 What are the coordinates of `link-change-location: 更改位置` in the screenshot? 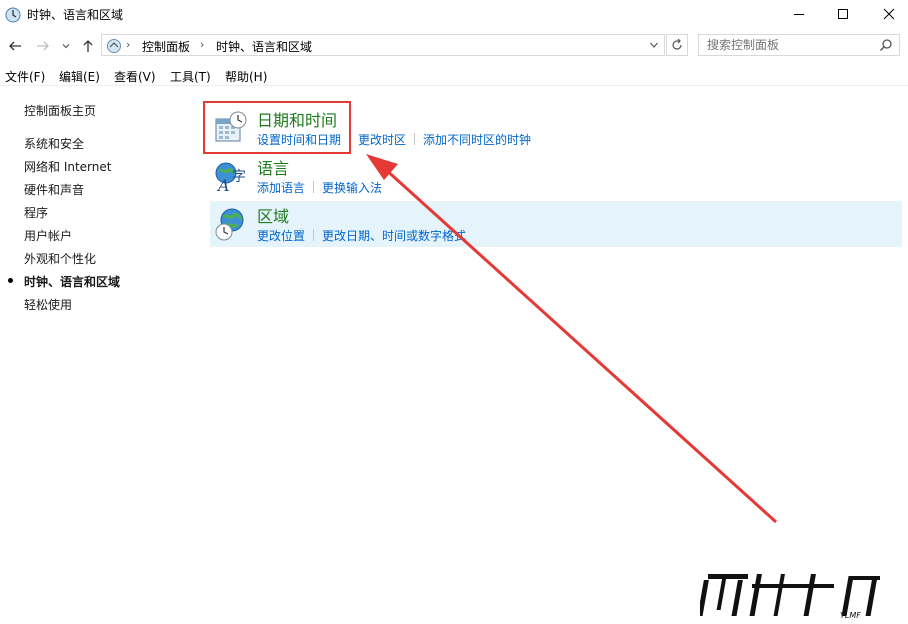 It's located at (281, 236).